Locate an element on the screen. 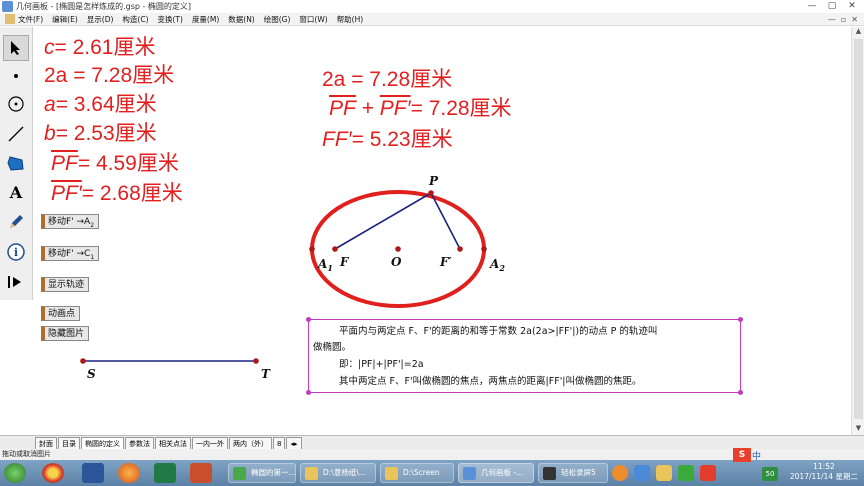 The width and height of the screenshot is (864, 486). measure-b: b= 2.53厘米 is located at coordinates (100, 133).